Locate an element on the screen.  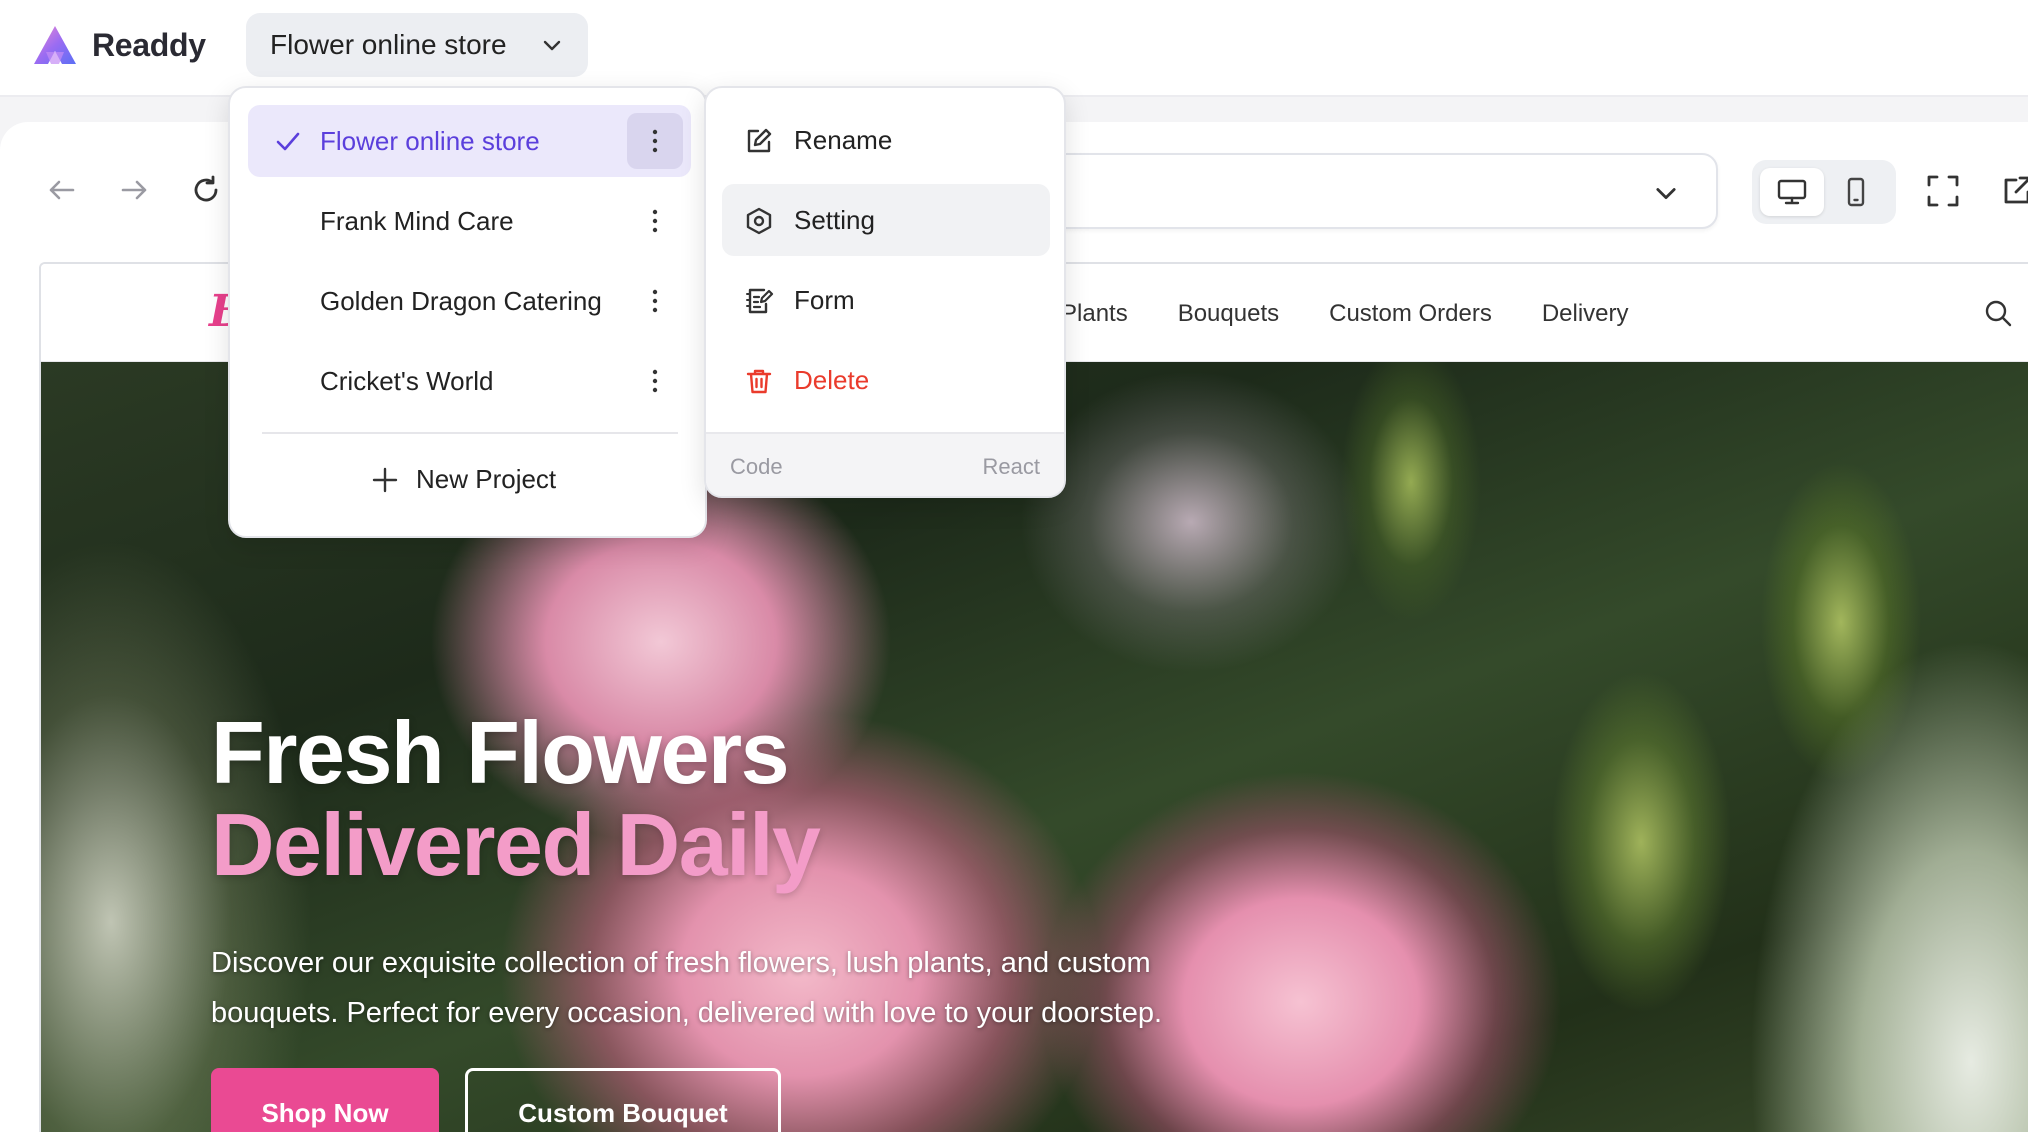
forward-button is located at coordinates (134, 190).